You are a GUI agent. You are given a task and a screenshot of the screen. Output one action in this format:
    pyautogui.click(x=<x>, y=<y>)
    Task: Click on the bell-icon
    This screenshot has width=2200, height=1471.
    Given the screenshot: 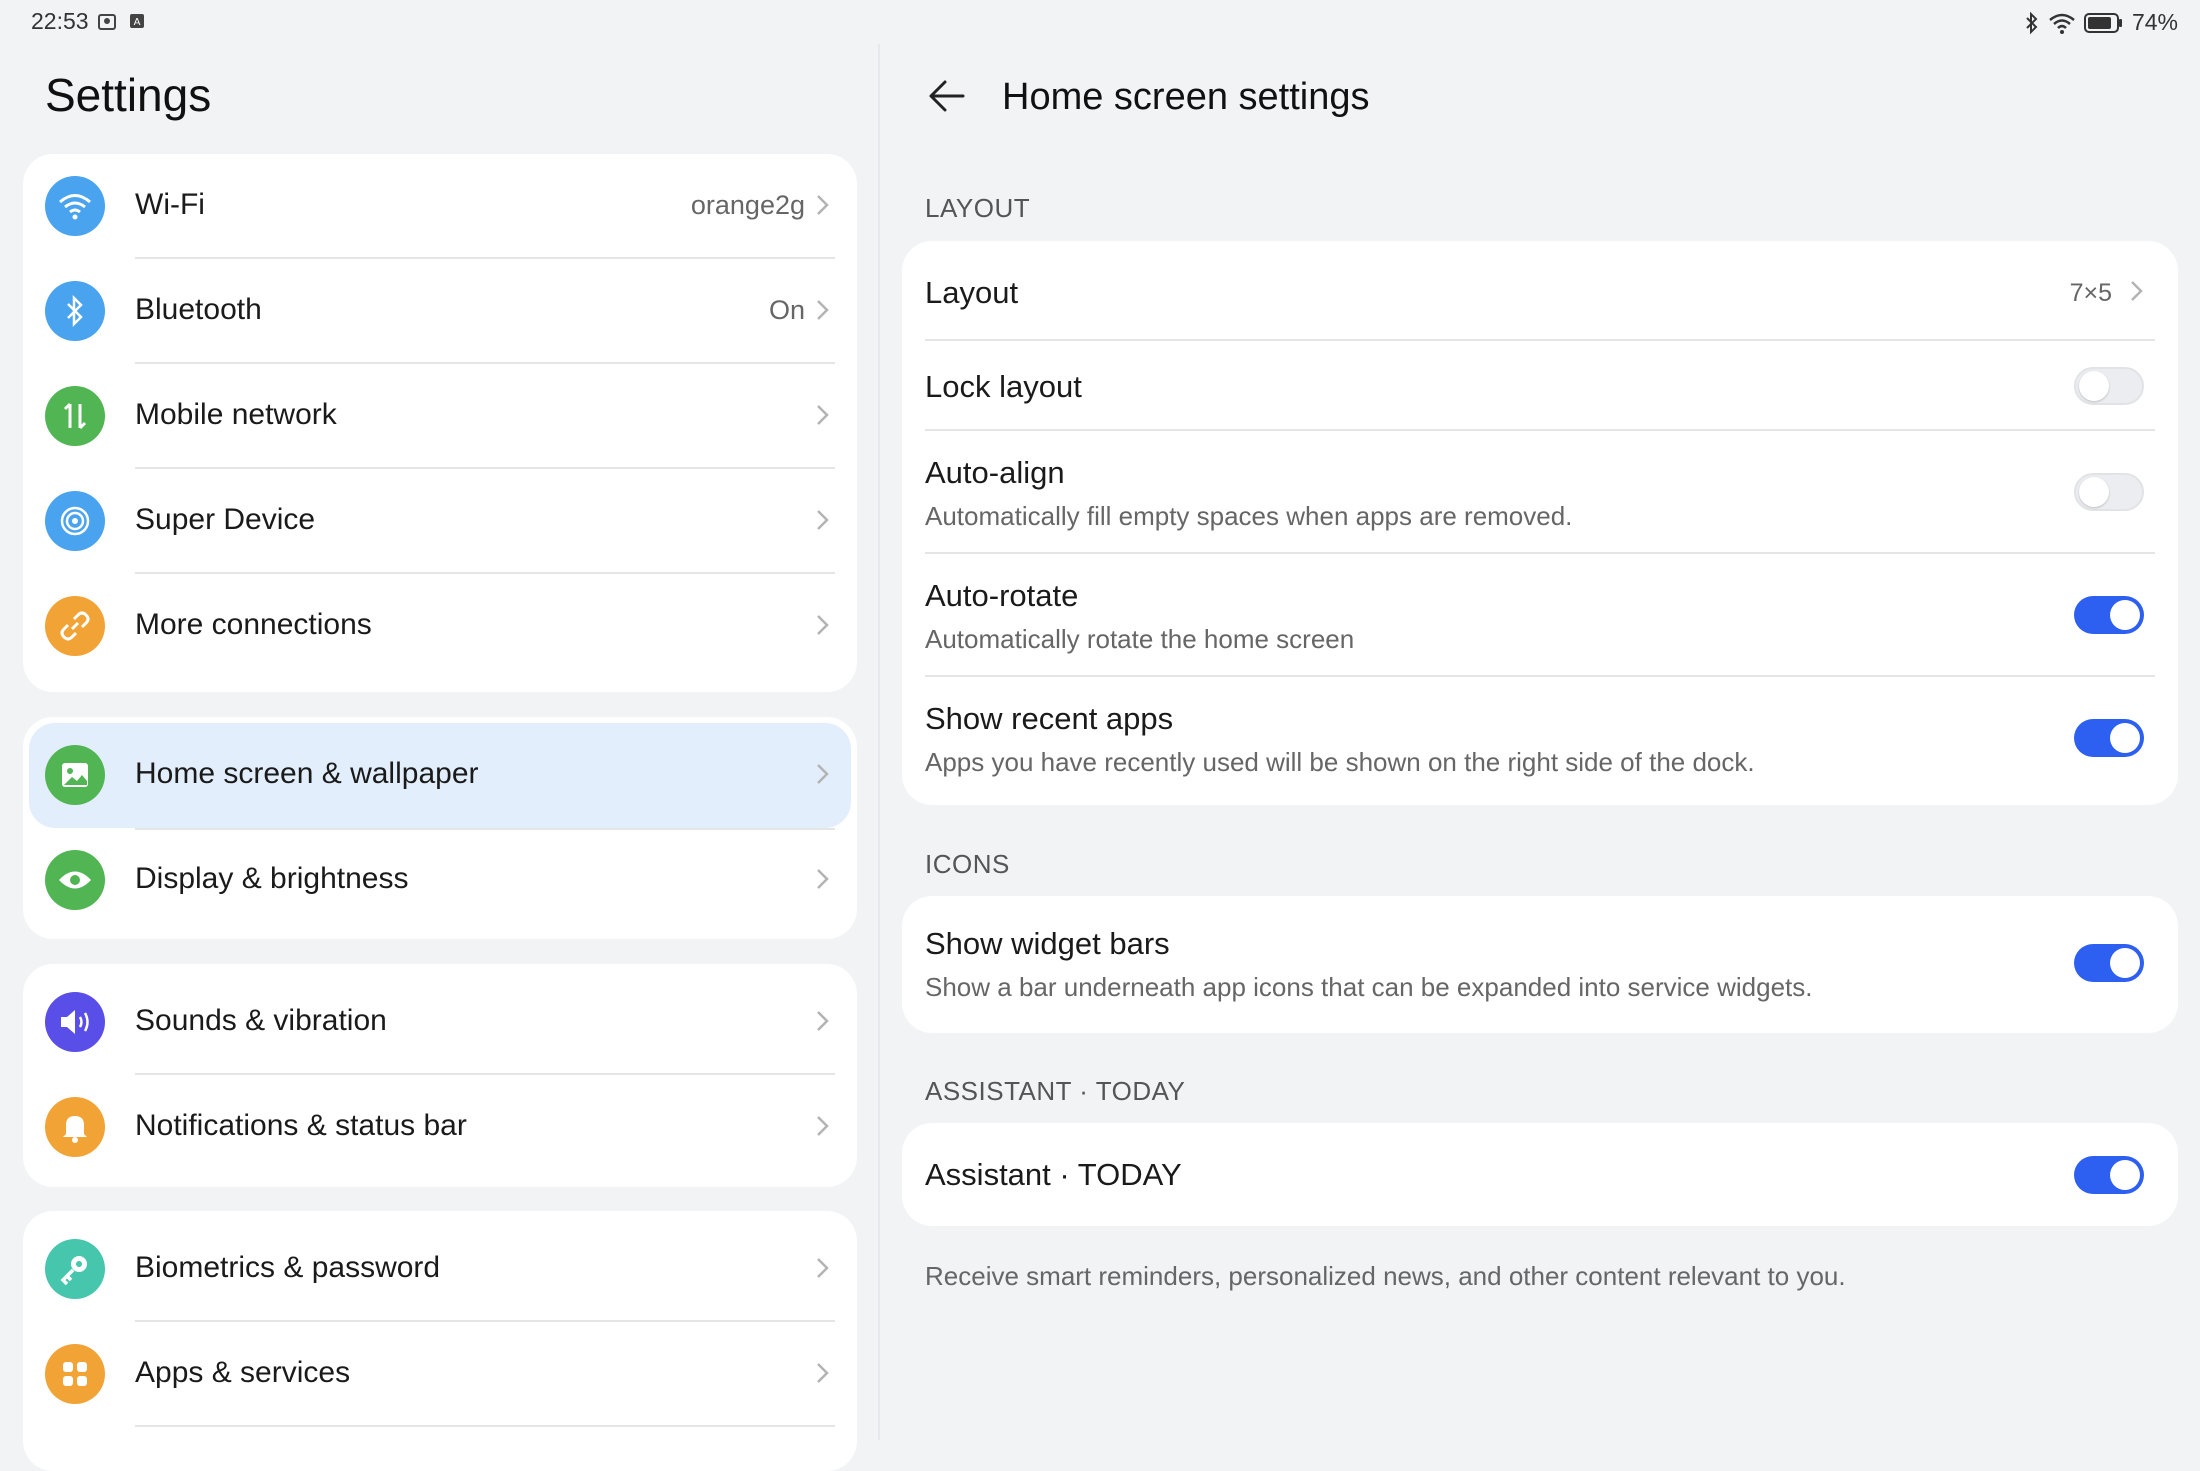 What is the action you would take?
    pyautogui.click(x=75, y=1127)
    